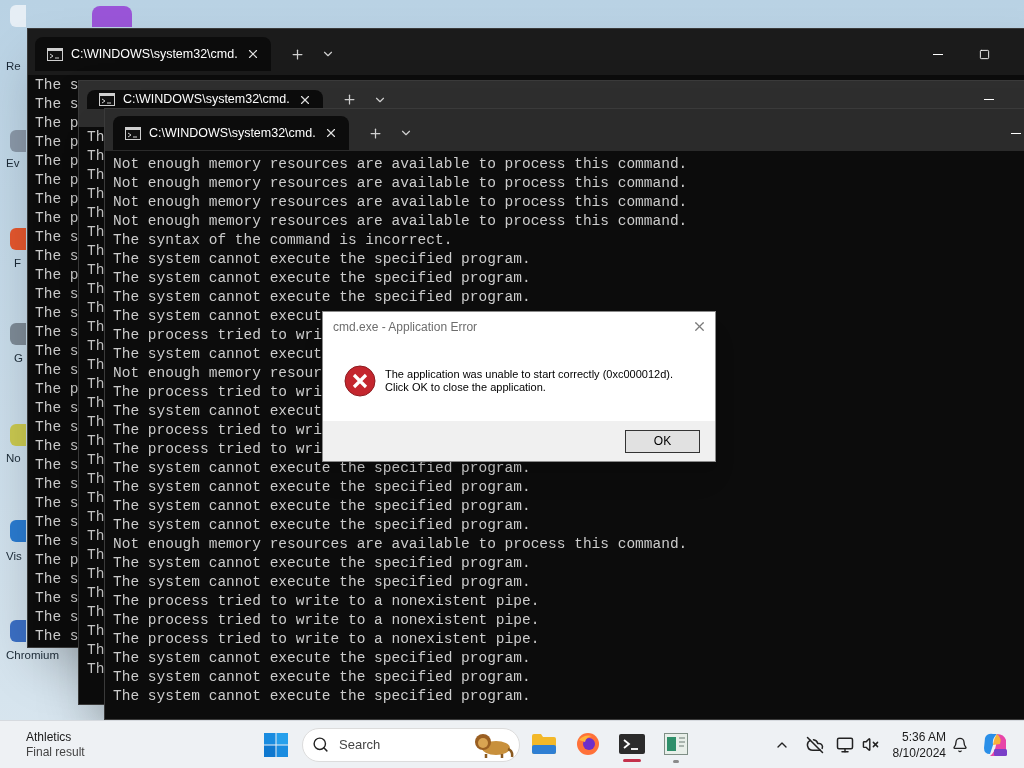 The width and height of the screenshot is (1024, 768). Describe the element at coordinates (411, 744) in the screenshot. I see `search-field: Search` at that location.